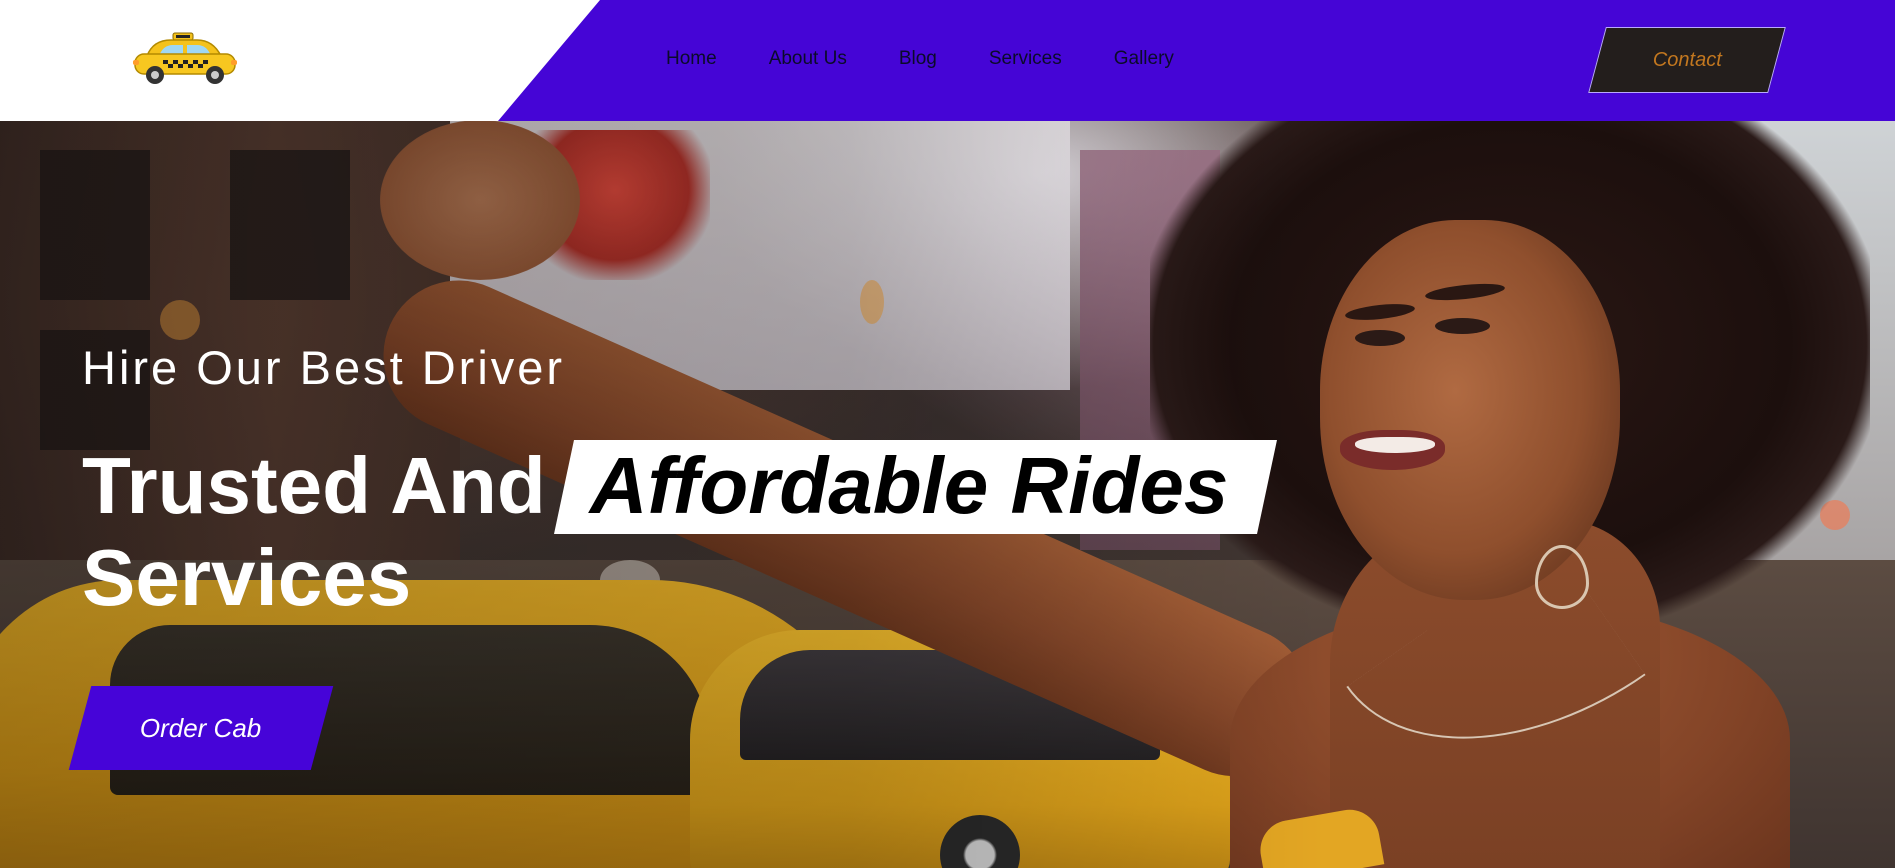 Image resolution: width=1895 pixels, height=868 pixels. I want to click on main-nav: Home About Us Blog Services Gallery, so click(920, 59).